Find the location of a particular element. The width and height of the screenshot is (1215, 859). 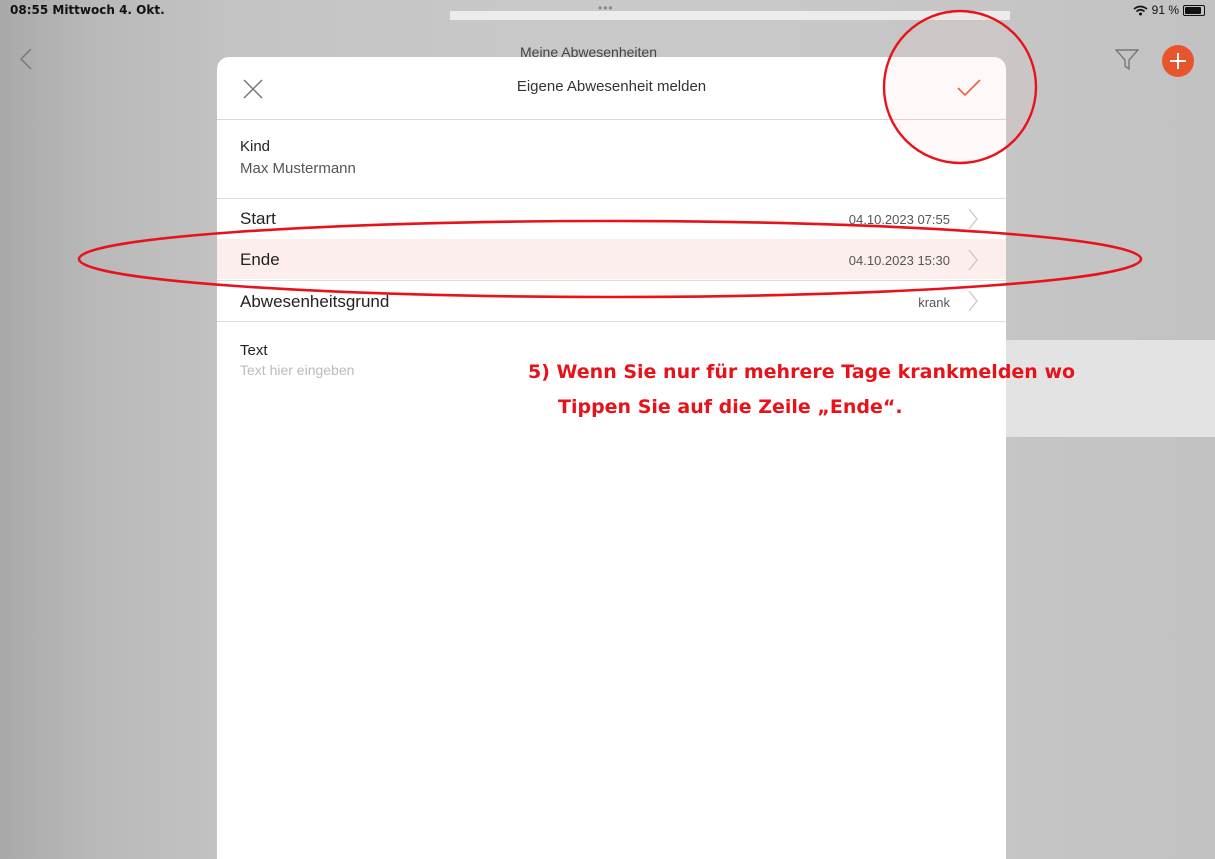

checkmark-icon is located at coordinates (969, 88).